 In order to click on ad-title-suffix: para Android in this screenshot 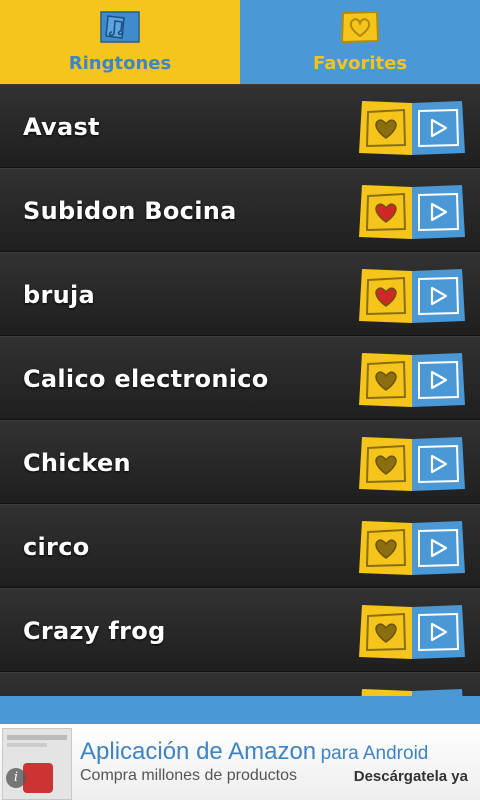, I will do `click(374, 753)`.